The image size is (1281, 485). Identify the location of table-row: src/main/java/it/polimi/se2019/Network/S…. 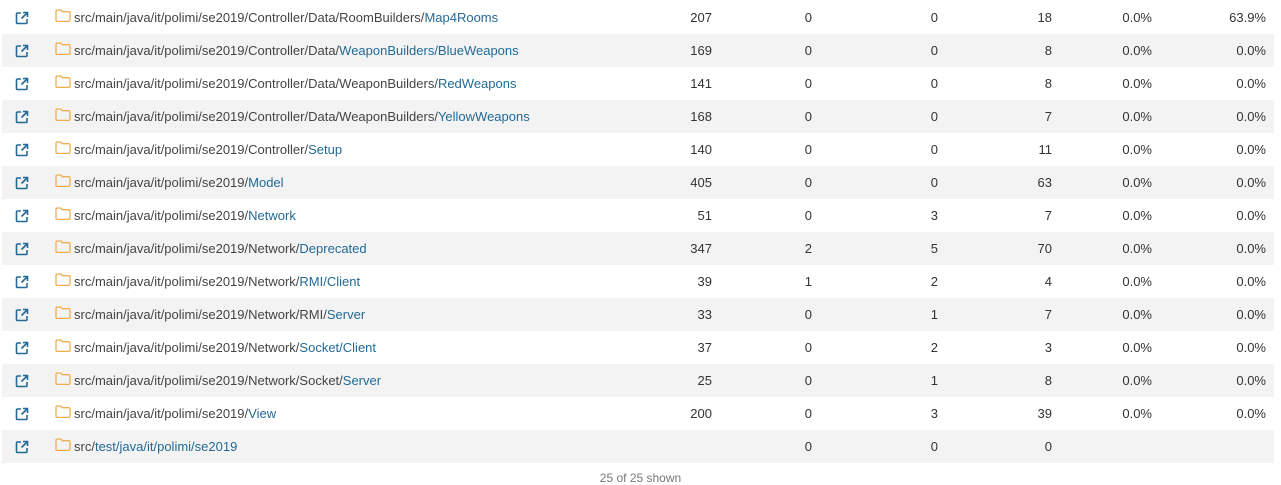
(638, 380).